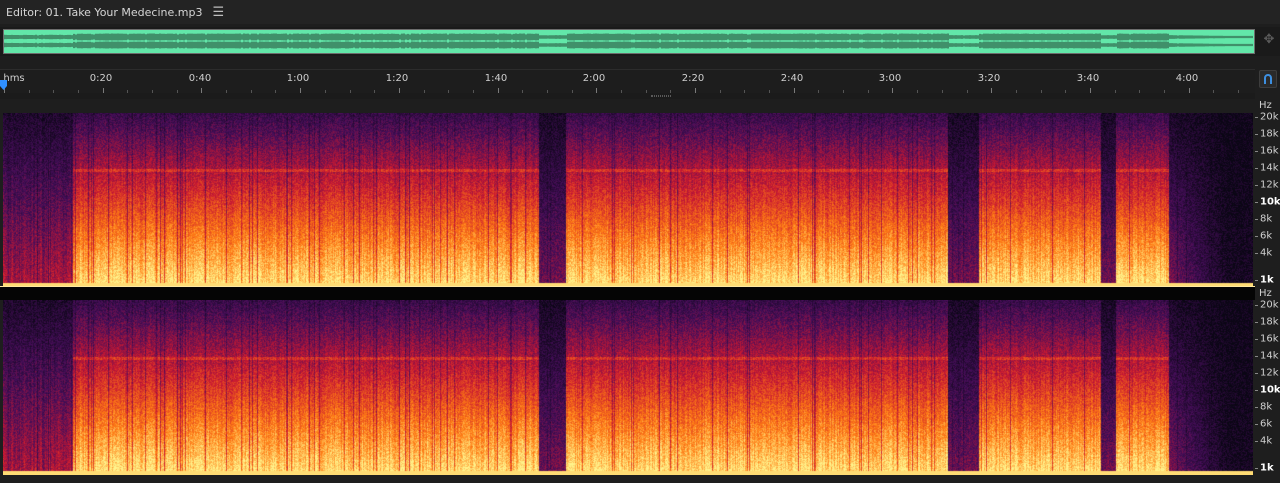 Image resolution: width=1280 pixels, height=483 pixels. Describe the element at coordinates (1267, 381) in the screenshot. I see `frequency-ruler-right: Hz 20k 18k 16k 14k 12k 10k 8k 6k 4k 1k` at that location.